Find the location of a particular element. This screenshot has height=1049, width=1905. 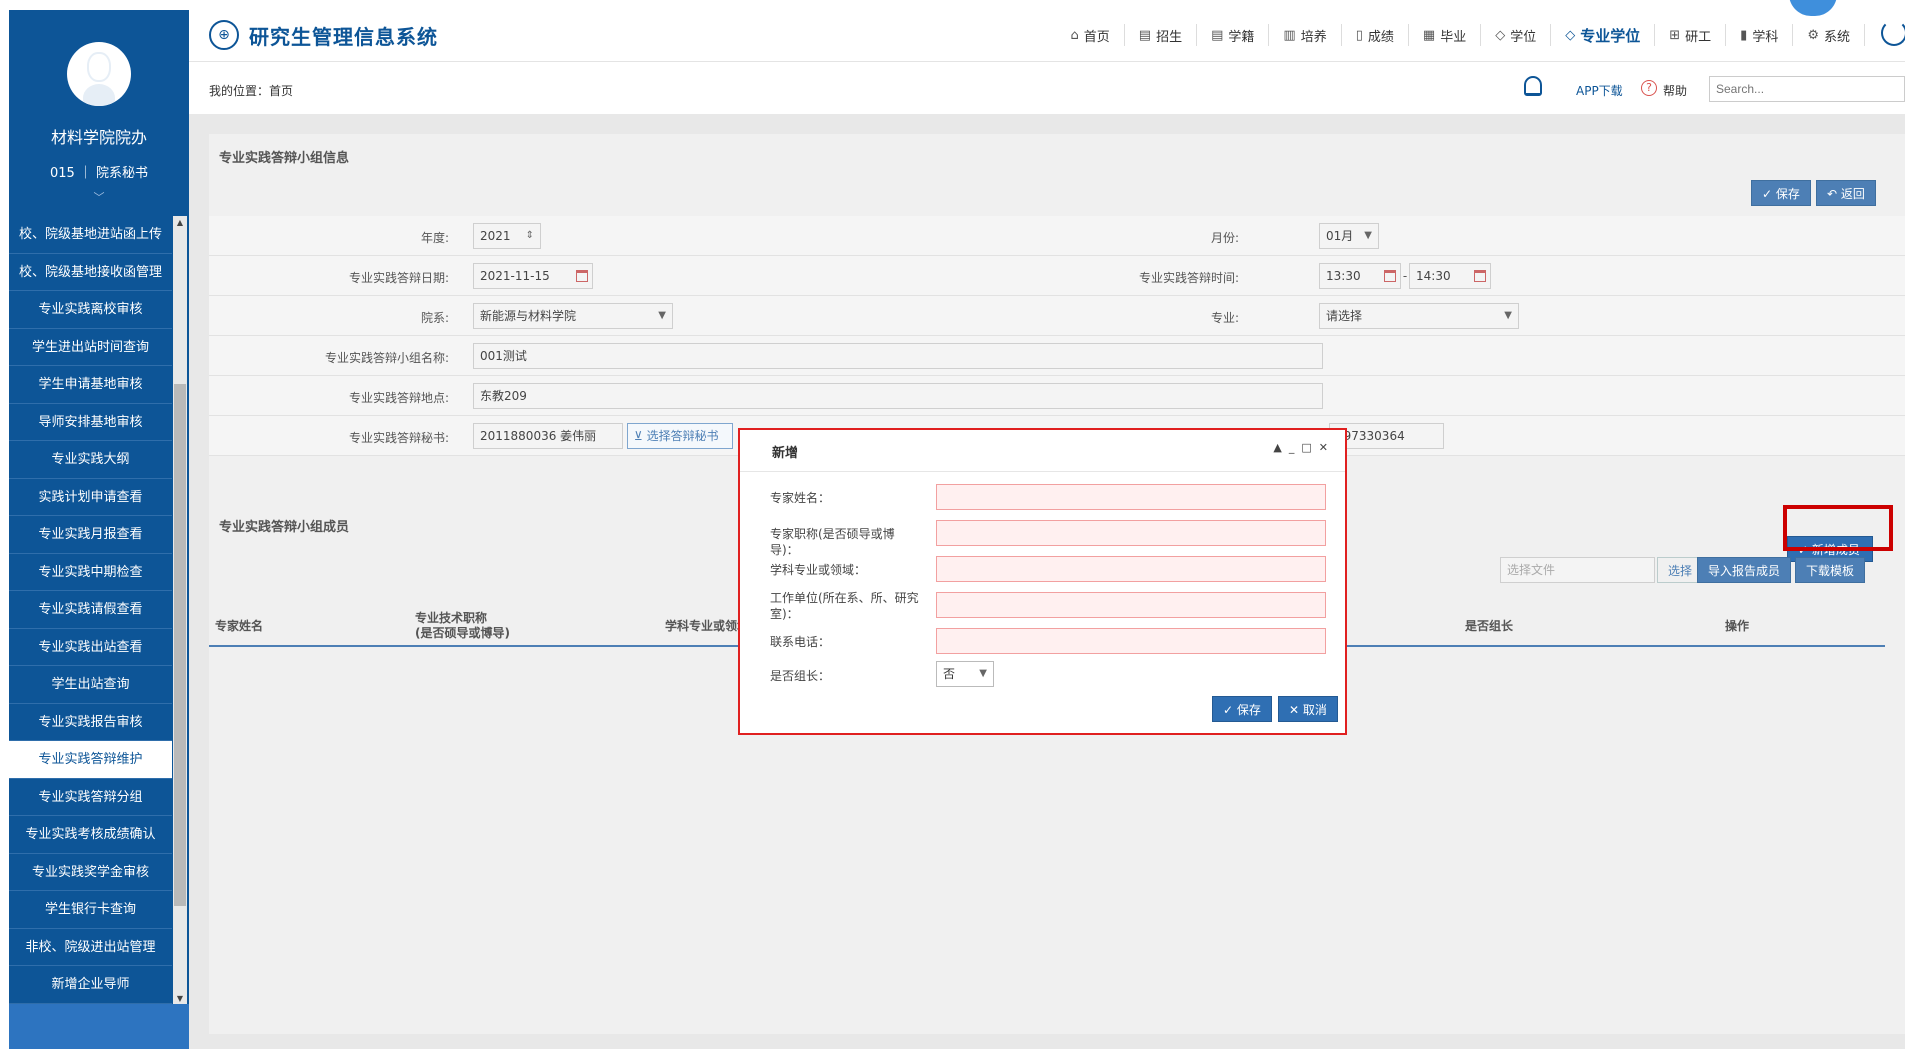

close-icon: ✕ is located at coordinates (1327, 447).